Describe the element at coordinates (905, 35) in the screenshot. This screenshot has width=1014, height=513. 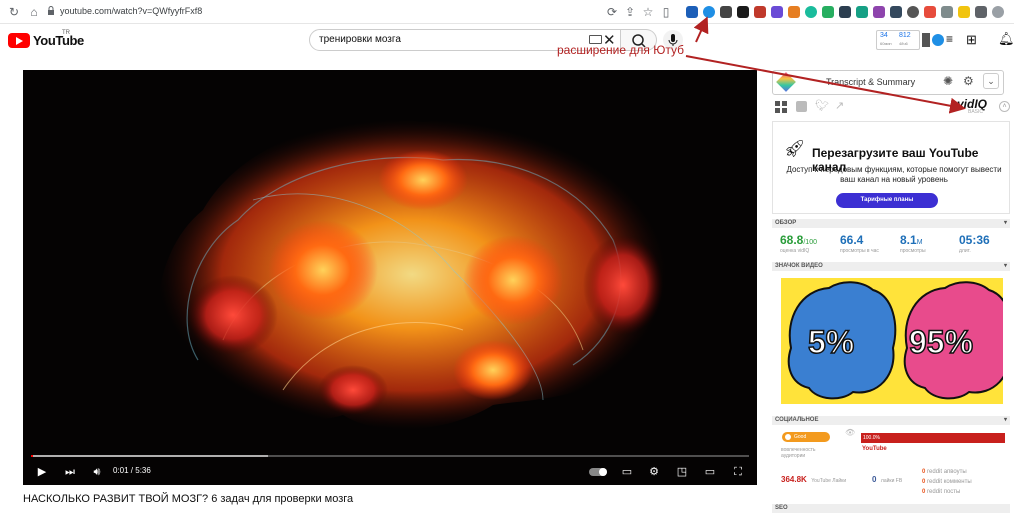
I see `counter-value: 812` at that location.